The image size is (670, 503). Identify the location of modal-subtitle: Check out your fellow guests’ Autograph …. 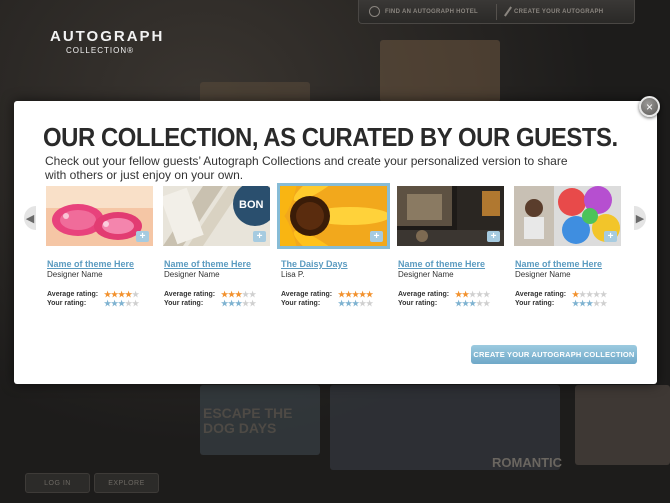
(306, 168).